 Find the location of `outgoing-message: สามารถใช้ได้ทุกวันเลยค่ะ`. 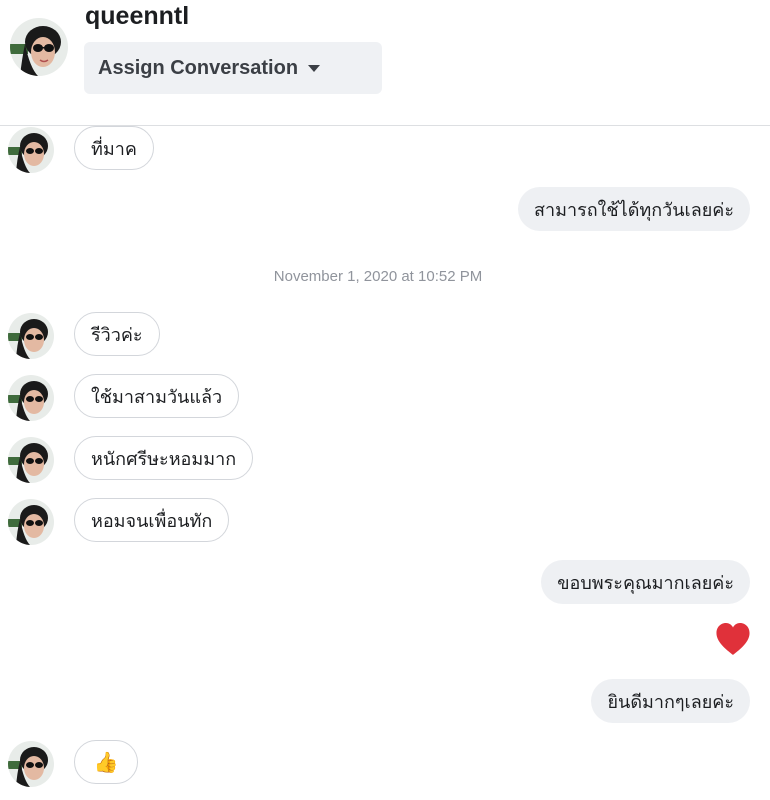

outgoing-message: สามารถใช้ได้ทุกวันเลยค่ะ is located at coordinates (634, 209).